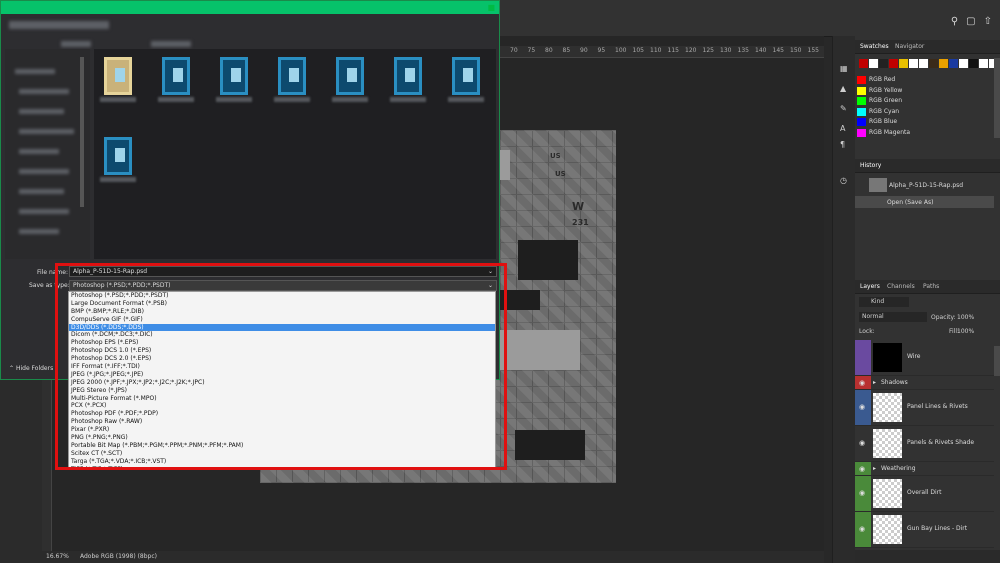 This screenshot has height=563, width=1000. What do you see at coordinates (282, 399) in the screenshot?
I see `save-type-option: Multi-Picture Format (*.MPO)` at bounding box center [282, 399].